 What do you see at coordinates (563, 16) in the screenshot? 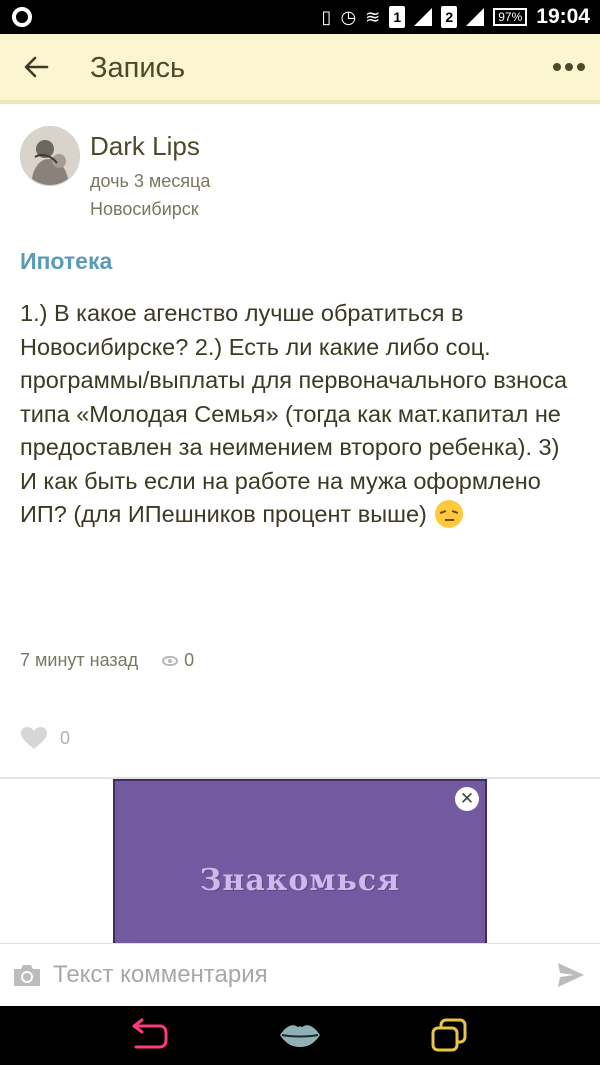
I see `clock: 19:04` at bounding box center [563, 16].